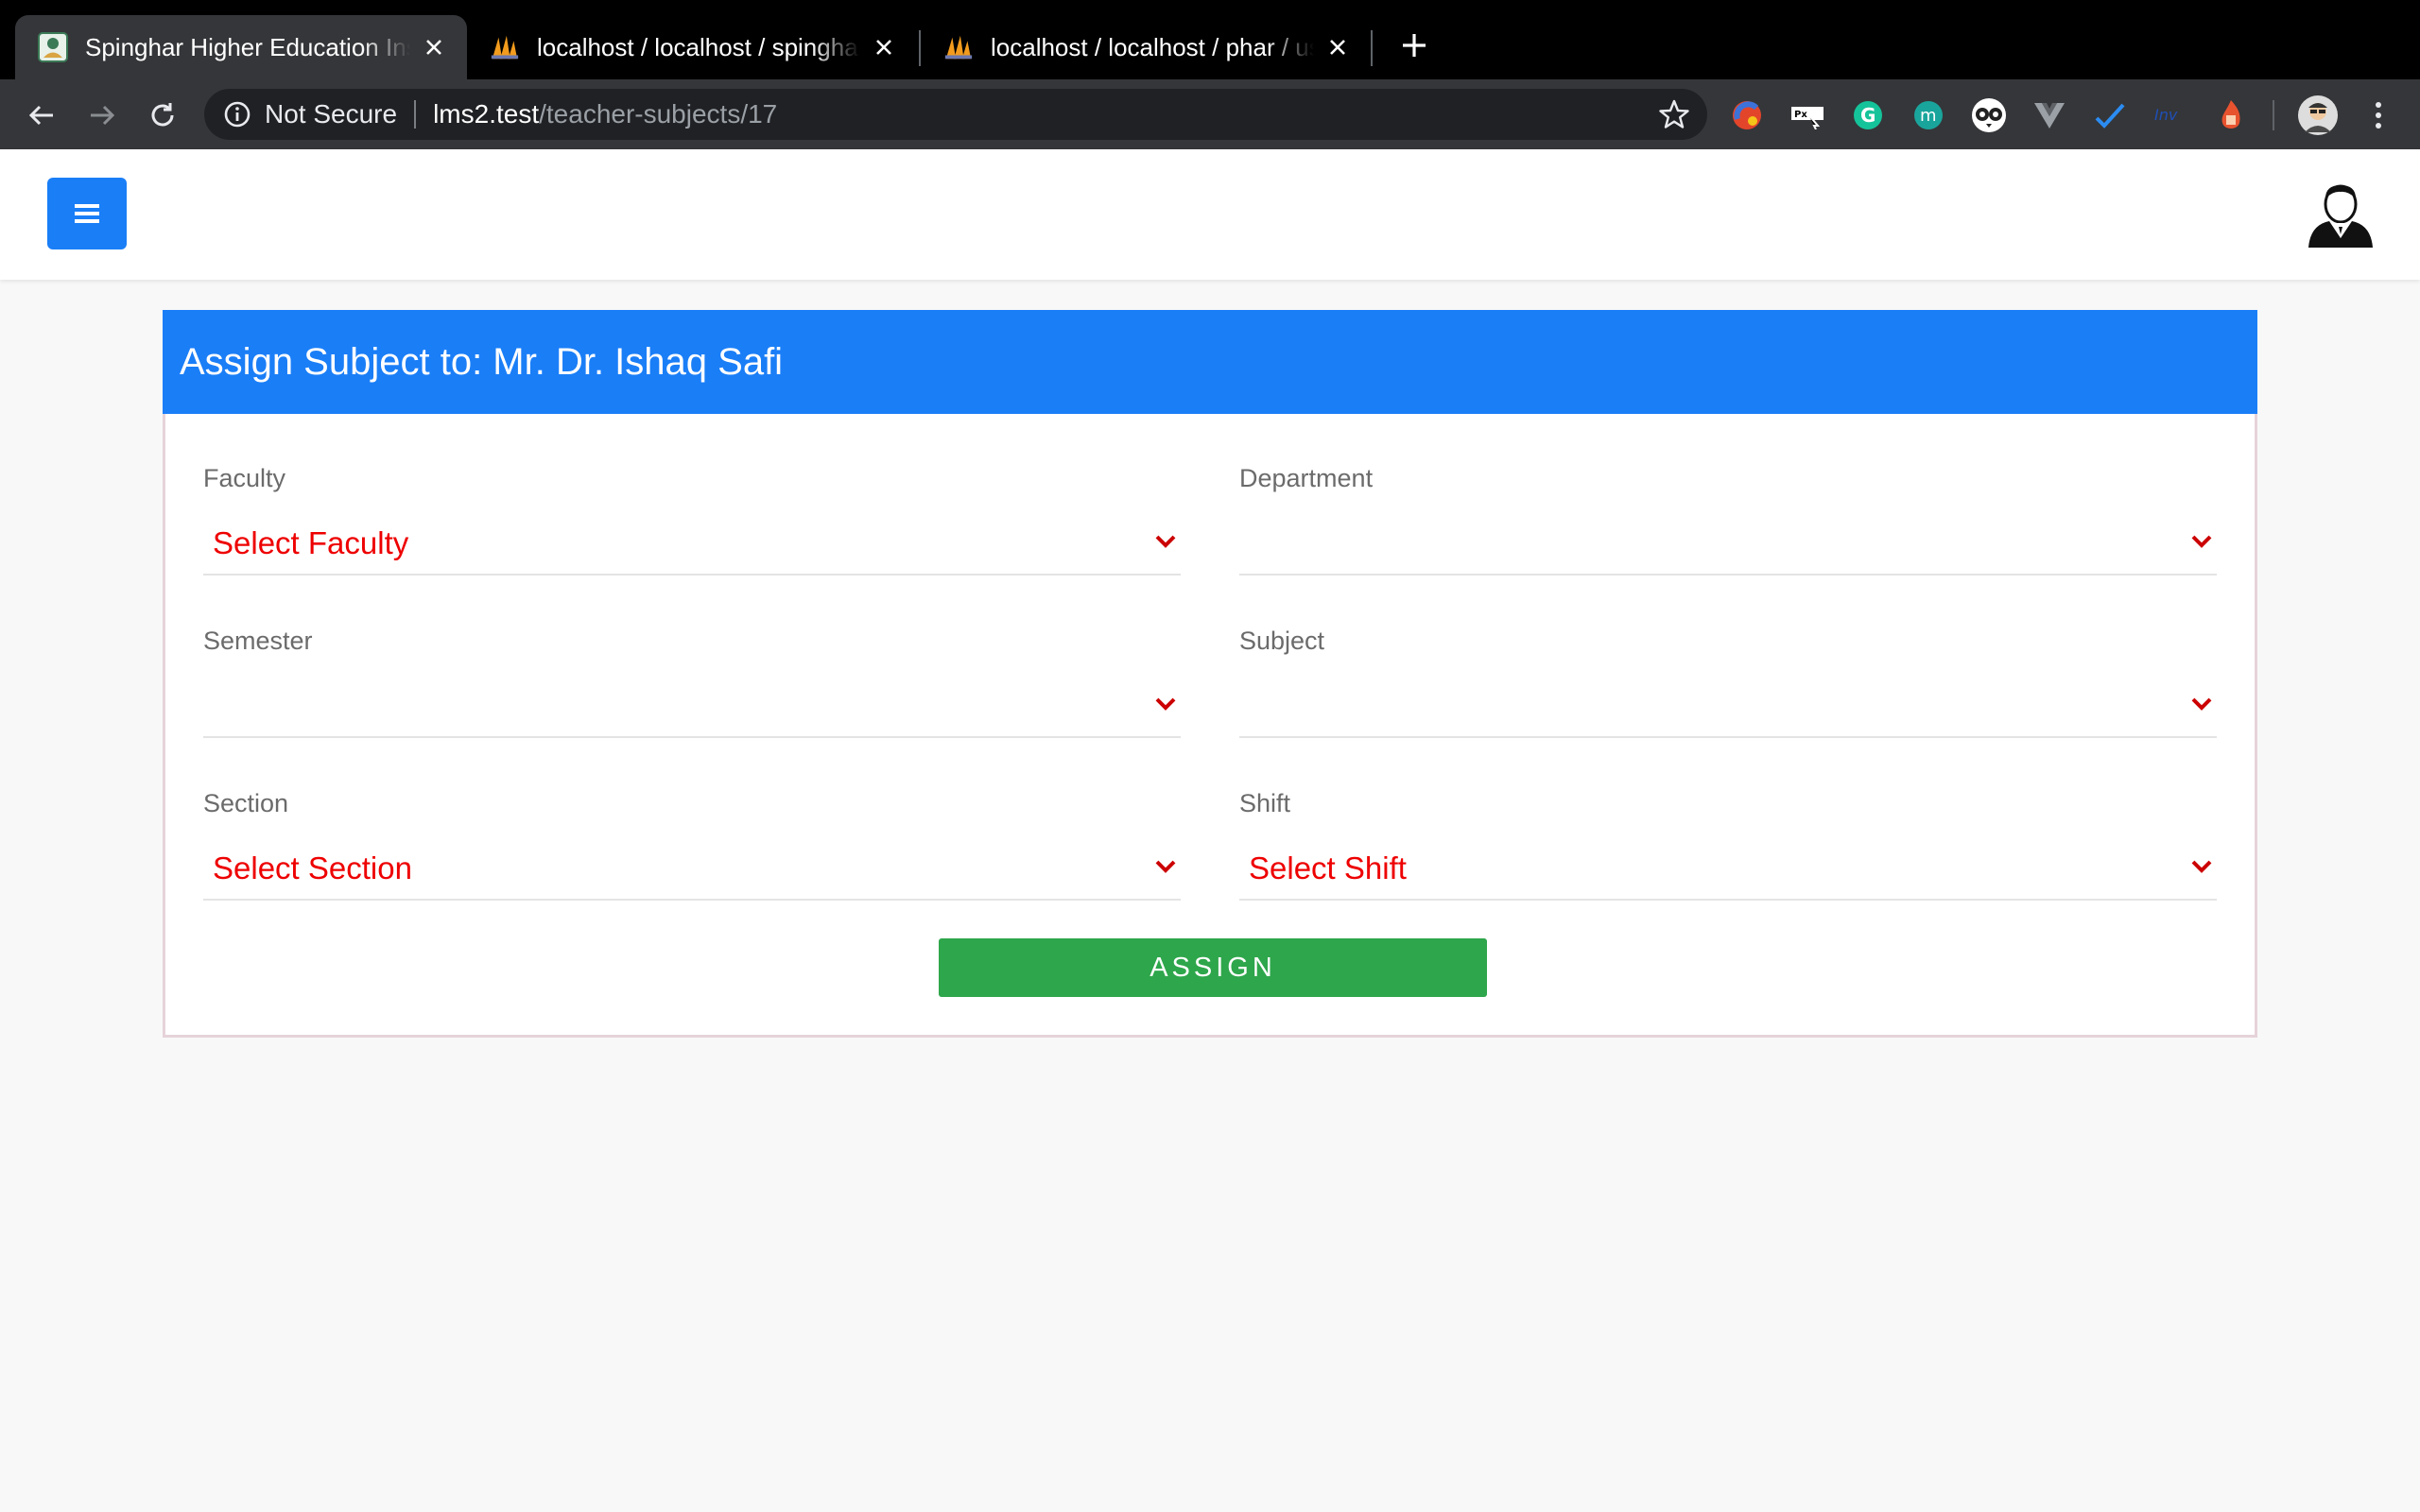  I want to click on tab-title: Spinghar Higher Education Institute, so click(247, 46).